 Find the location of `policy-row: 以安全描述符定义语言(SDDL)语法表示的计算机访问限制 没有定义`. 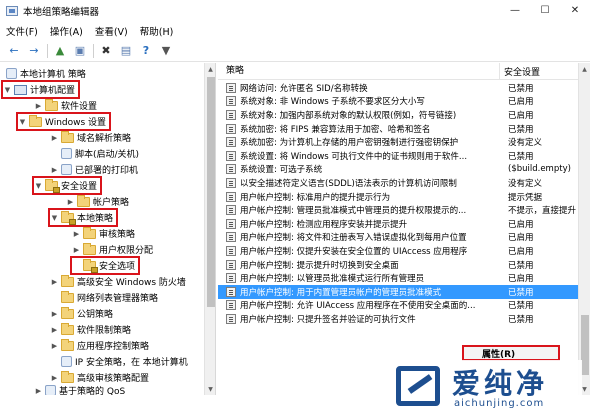

policy-row: 以安全描述符定义语言(SDDL)语法表示的计算机访问限制 没有定义 is located at coordinates (398, 183).